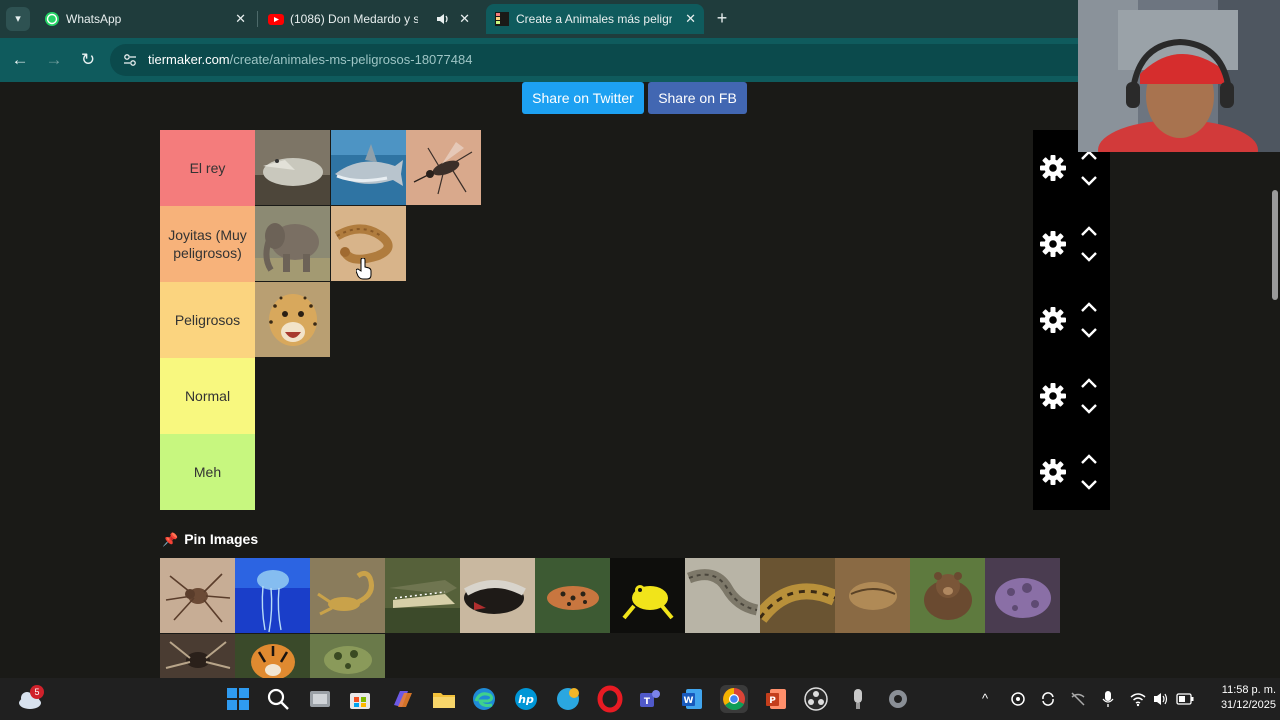  Describe the element at coordinates (347, 656) in the screenshot. I see `frog-image` at that location.